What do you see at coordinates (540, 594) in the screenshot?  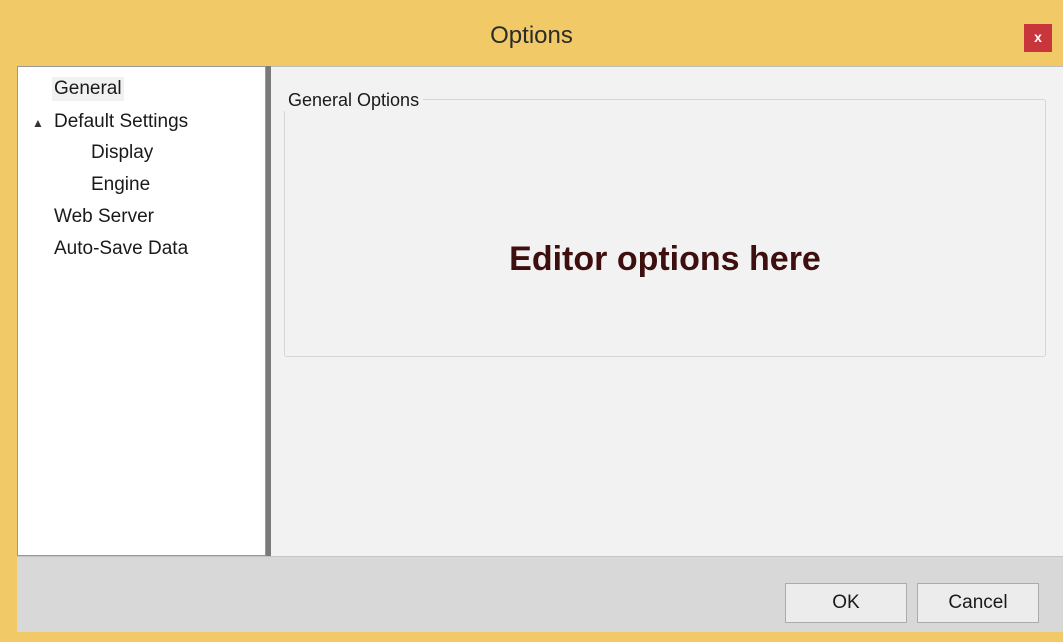 I see `dialog-footer: OK Cancel` at bounding box center [540, 594].